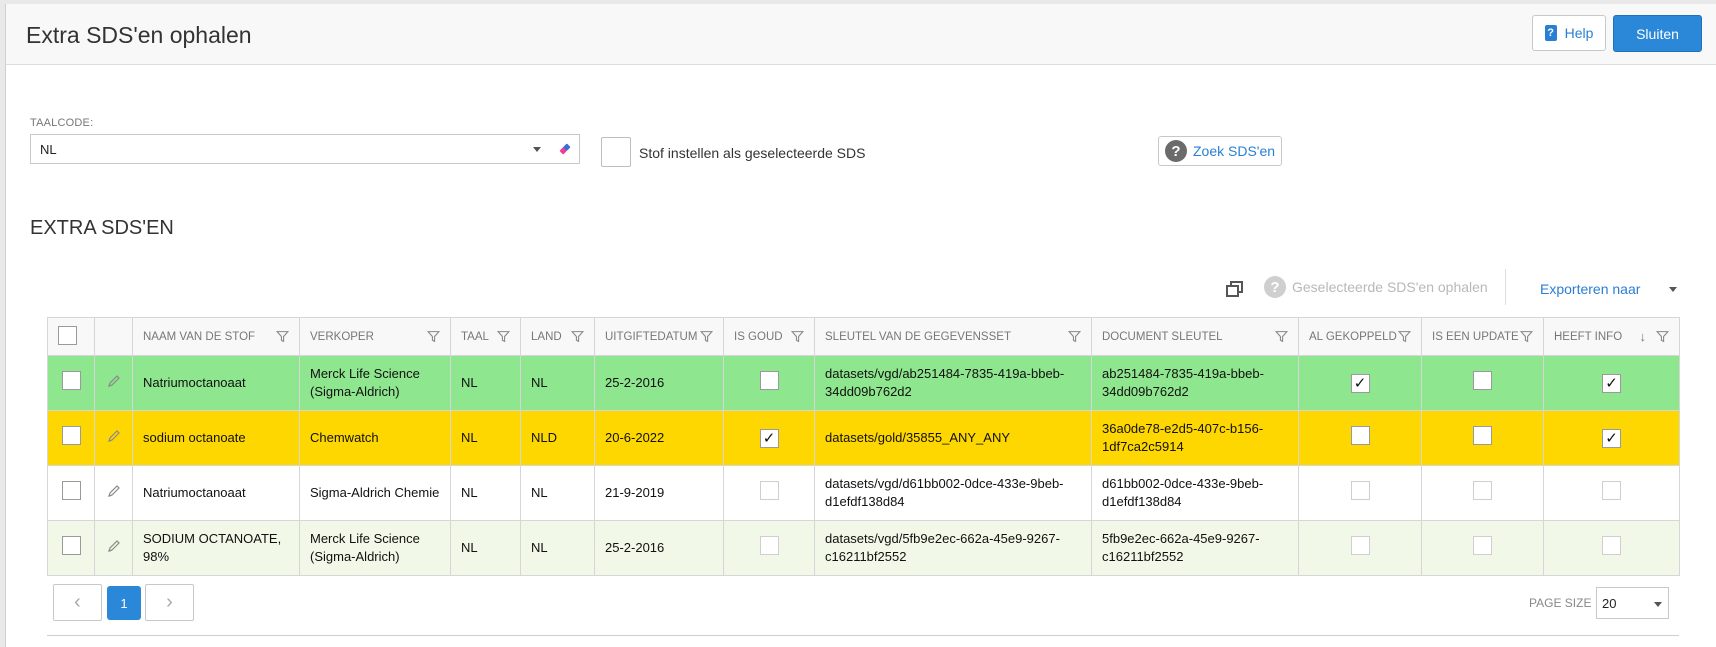  I want to click on select-all-checkbox, so click(67, 335).